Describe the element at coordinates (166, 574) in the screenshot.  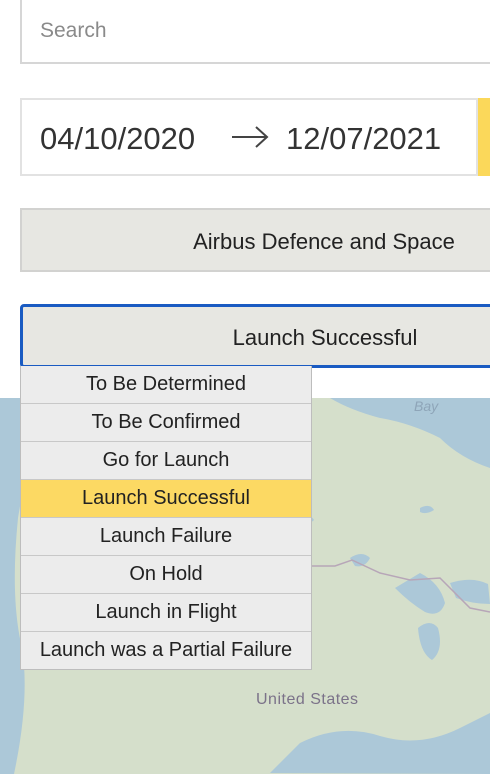
I see `status-option: On Hold` at that location.